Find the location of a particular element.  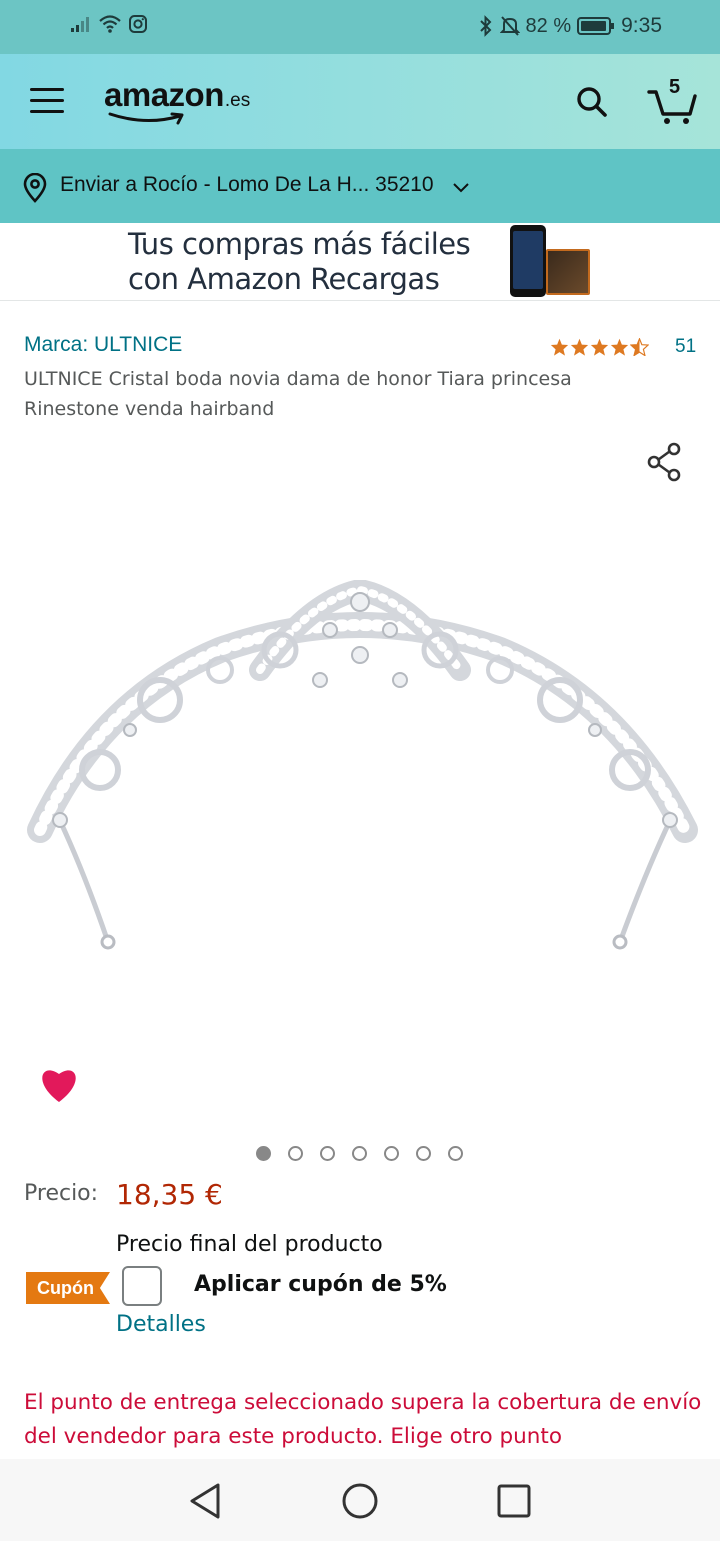

hamburger-icon is located at coordinates (47, 89).